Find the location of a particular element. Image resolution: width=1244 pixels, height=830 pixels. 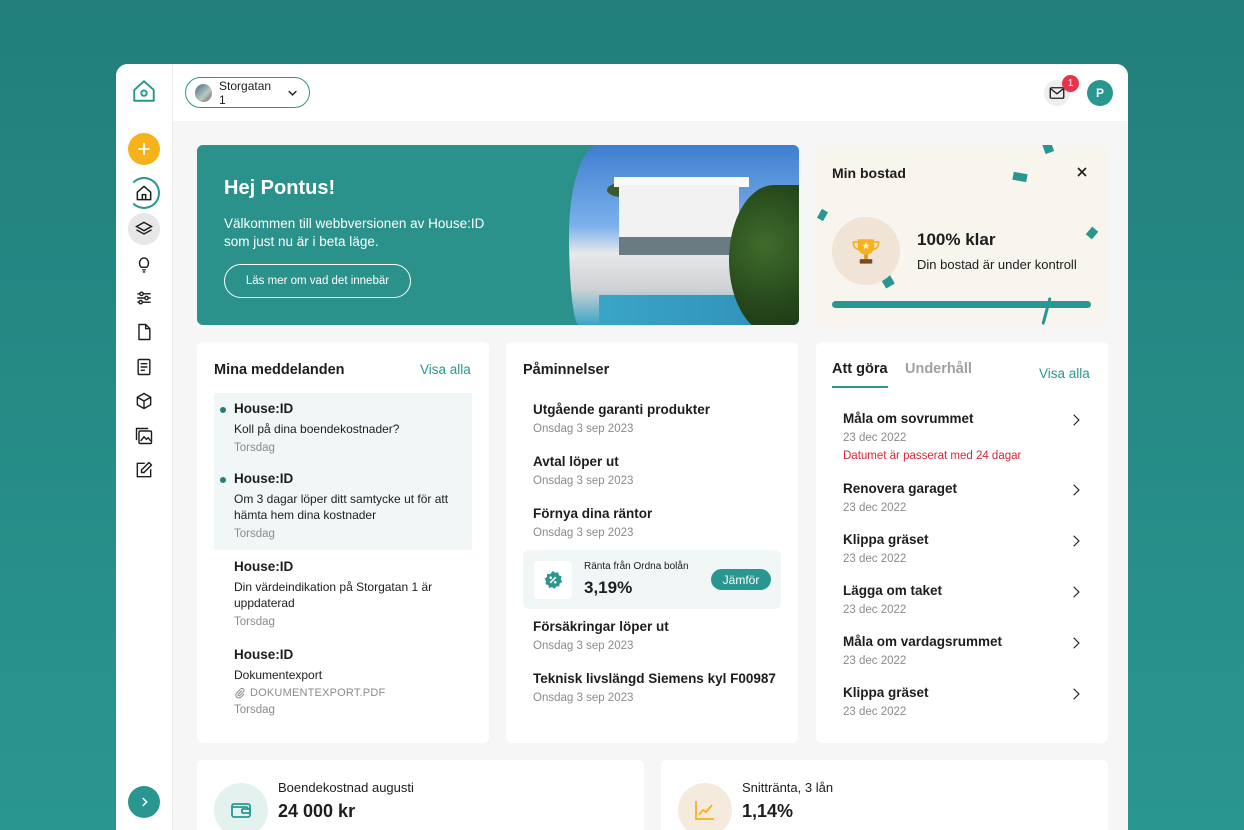

sidebar-item-layers is located at coordinates (144, 229).